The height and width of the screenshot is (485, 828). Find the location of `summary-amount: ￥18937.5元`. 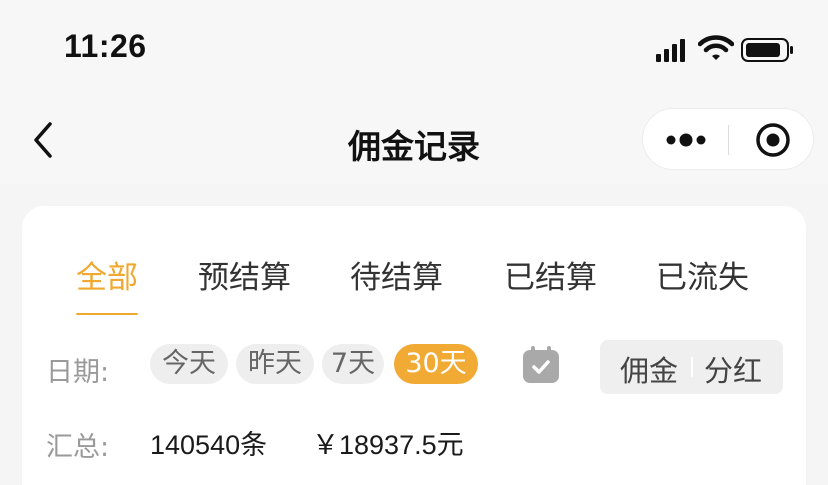

summary-amount: ￥18937.5元 is located at coordinates (388, 445).